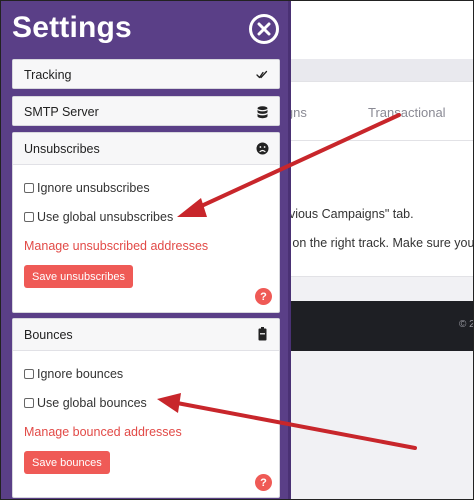 The image size is (474, 500). Describe the element at coordinates (367, 326) in the screenshot. I see `background-footer` at that location.